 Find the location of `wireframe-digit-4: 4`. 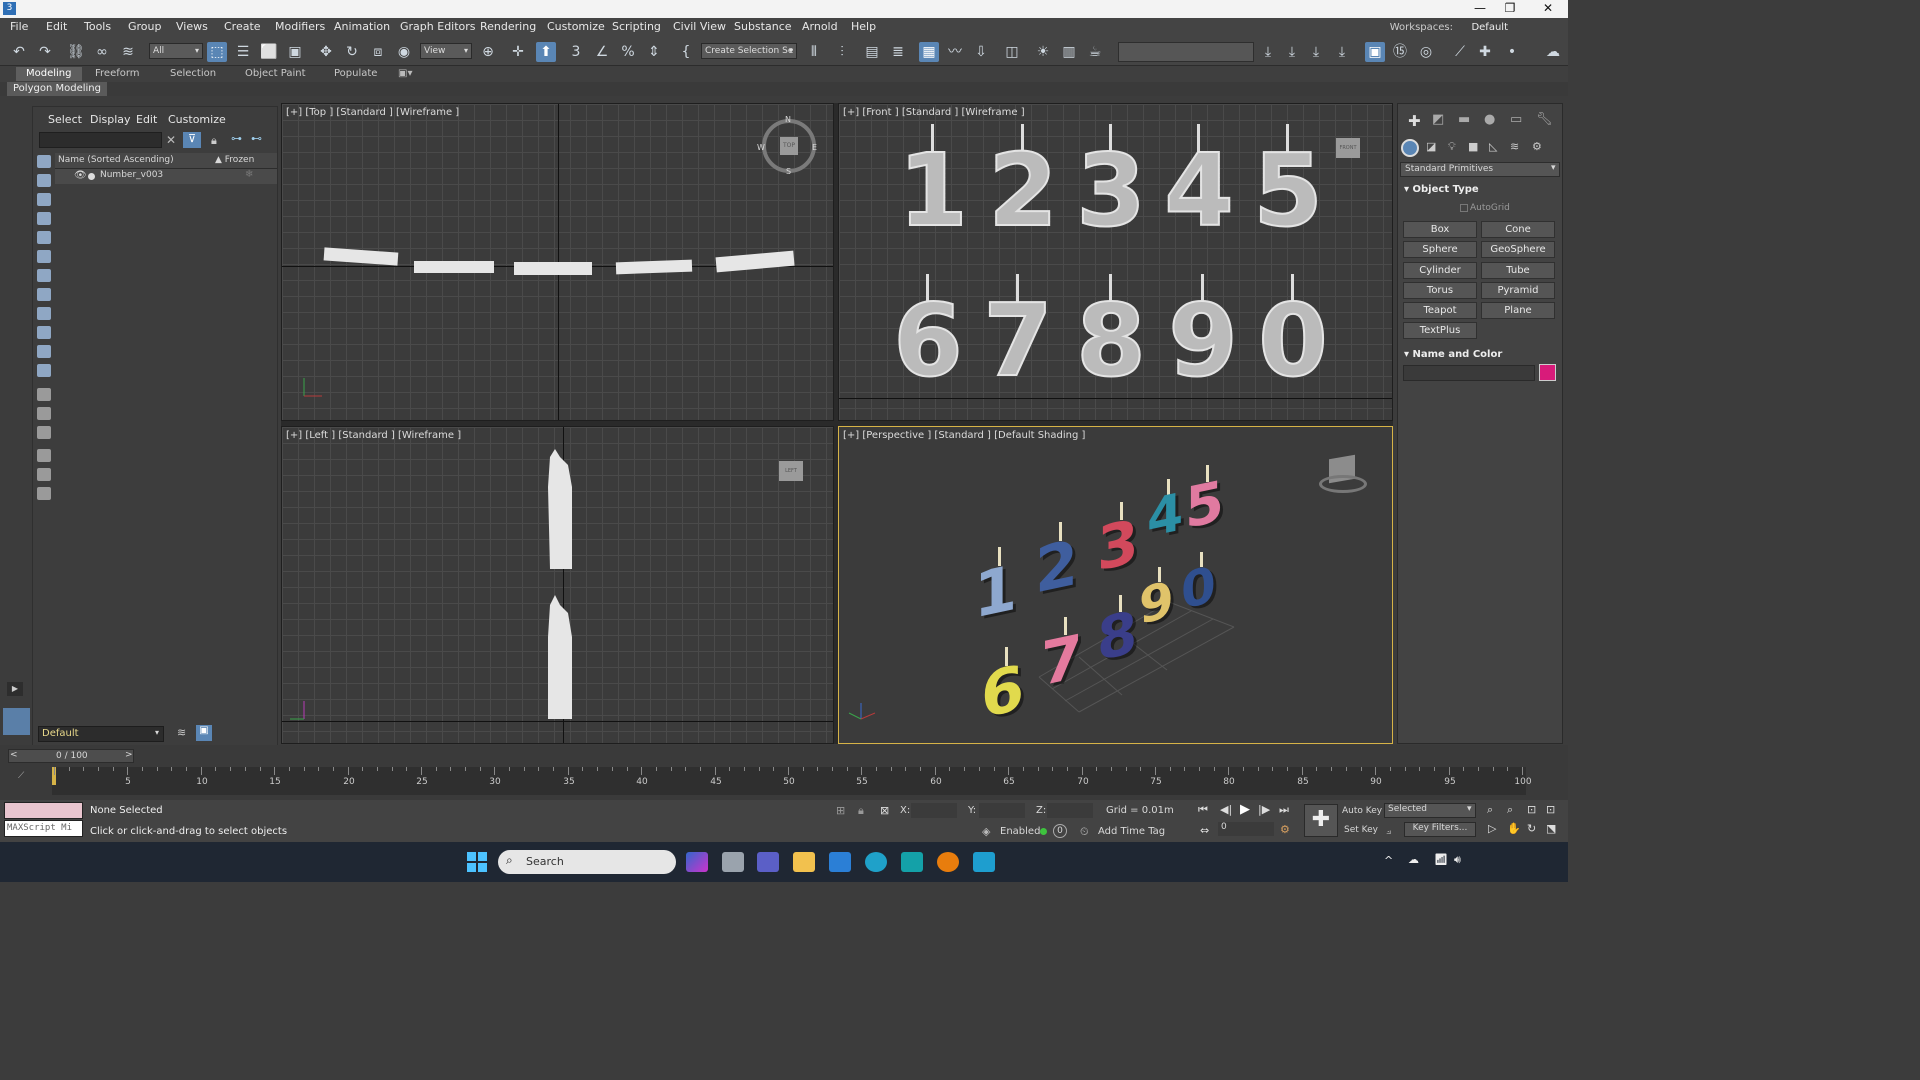

wireframe-digit-4: 4 is located at coordinates (1199, 187).